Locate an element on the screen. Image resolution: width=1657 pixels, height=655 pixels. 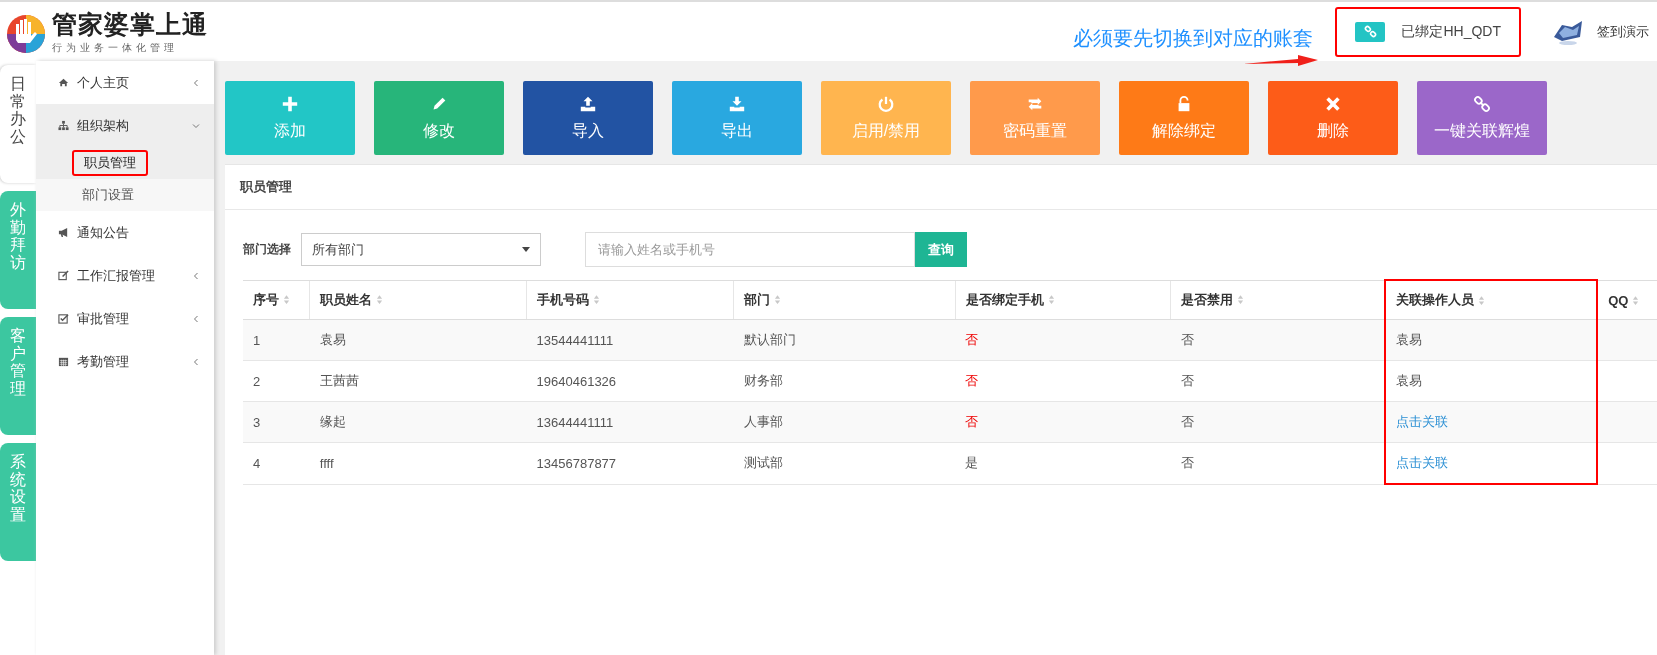
department-select: 所有部门 is located at coordinates (421, 249).